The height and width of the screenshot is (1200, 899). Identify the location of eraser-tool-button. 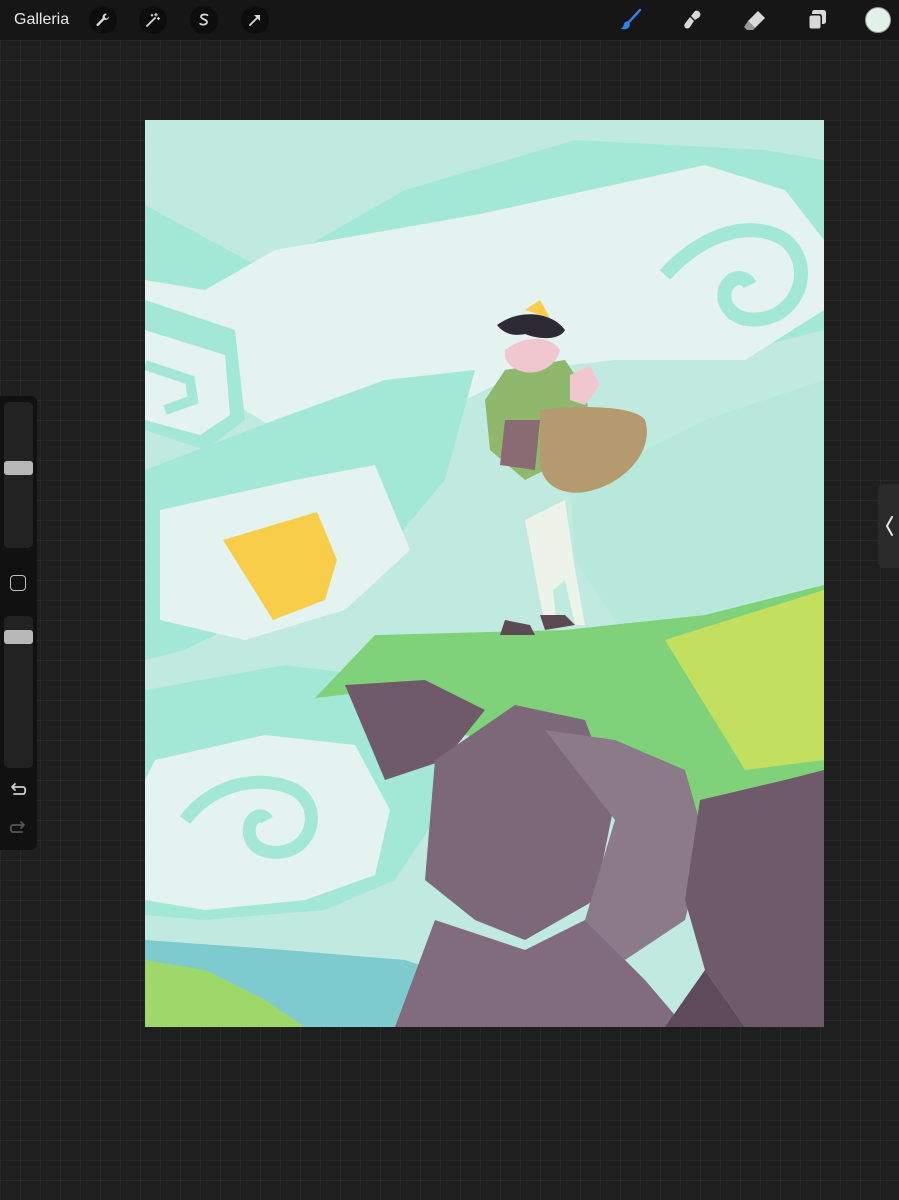
(755, 20).